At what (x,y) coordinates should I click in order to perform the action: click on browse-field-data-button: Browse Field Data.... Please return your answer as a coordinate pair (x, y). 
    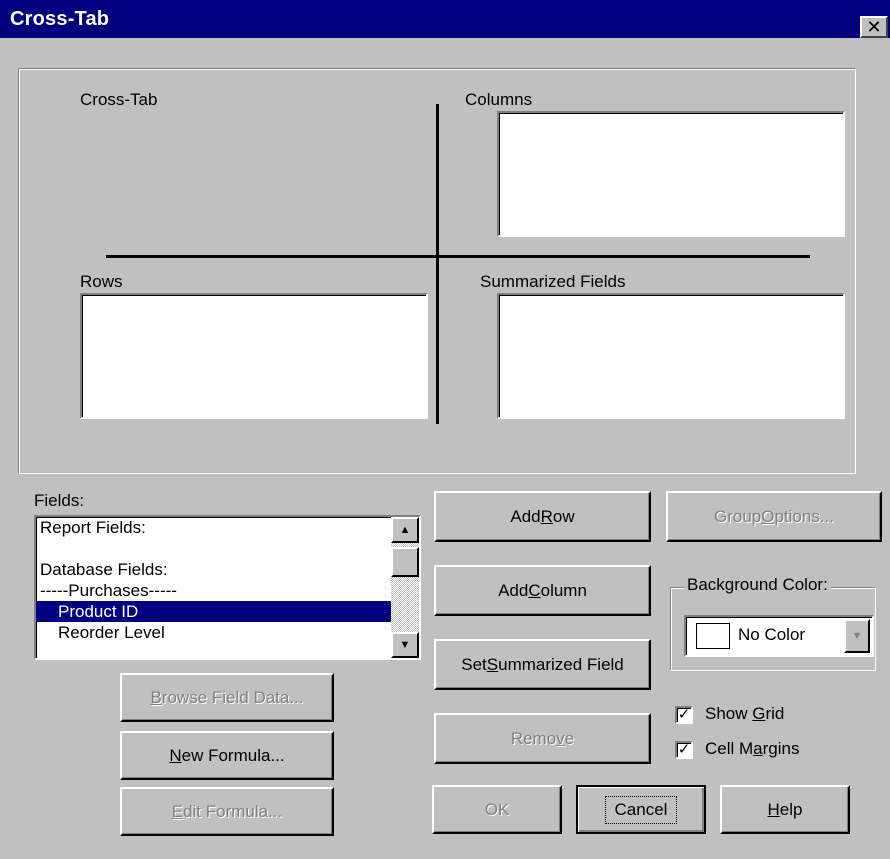
    Looking at the image, I should click on (227, 697).